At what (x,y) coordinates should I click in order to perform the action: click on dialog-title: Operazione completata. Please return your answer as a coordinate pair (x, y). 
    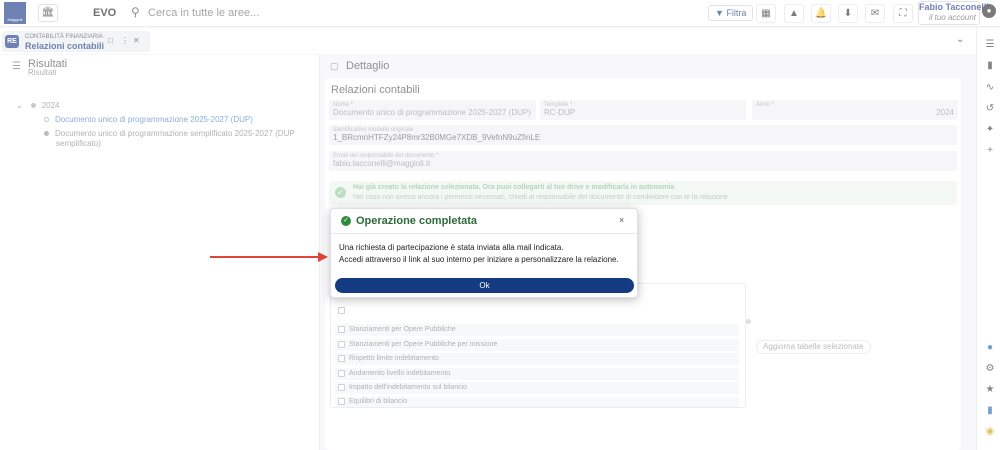
    Looking at the image, I should click on (417, 221).